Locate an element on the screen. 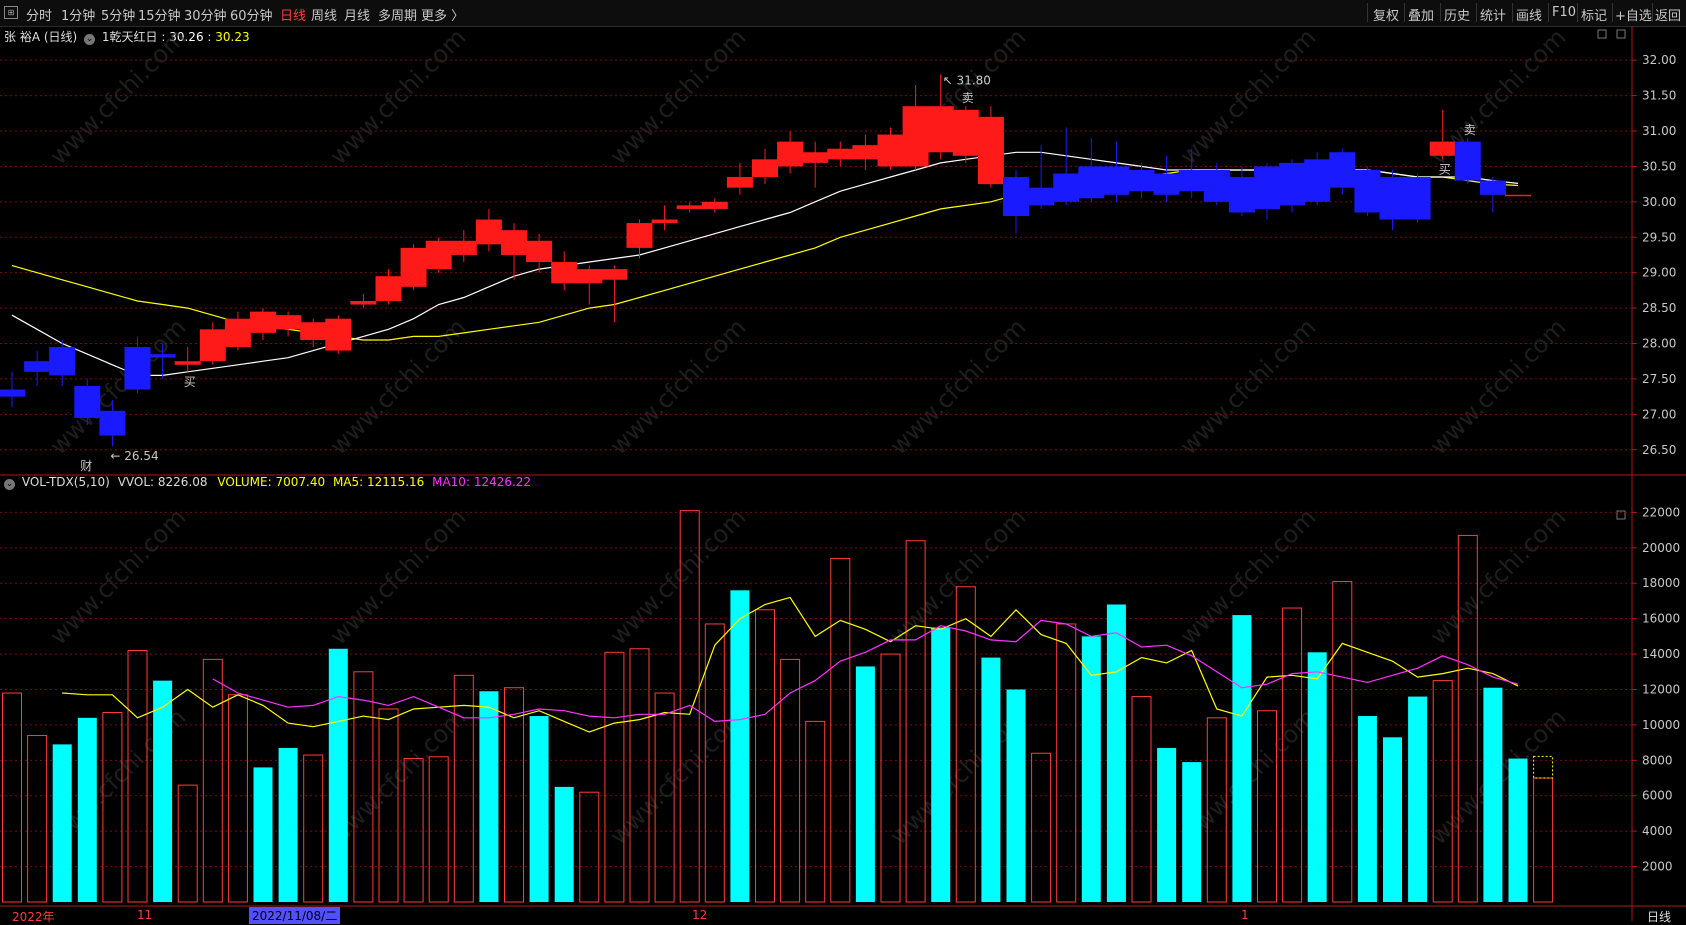  period-tab-monthly: 月线 is located at coordinates (357, 14).